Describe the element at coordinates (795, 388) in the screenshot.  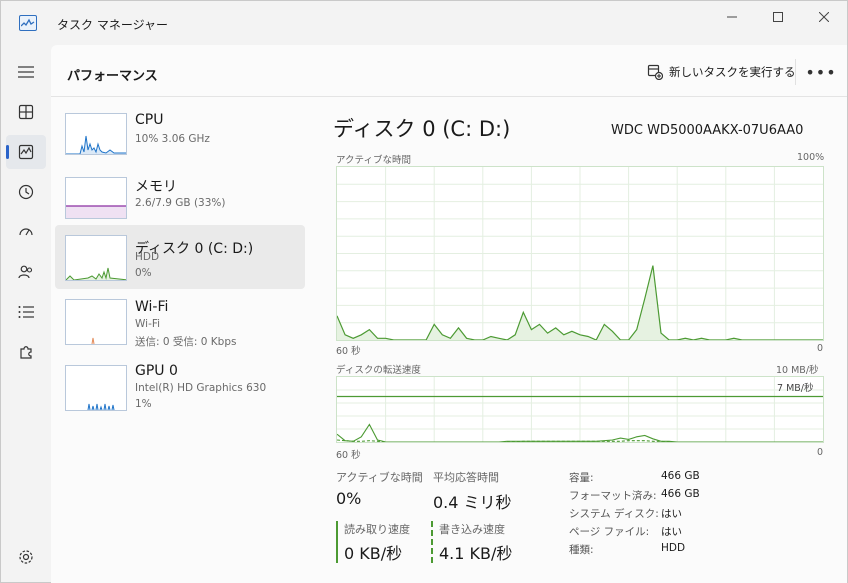
I see `transfer-reference-label: 7 MB/秒` at that location.